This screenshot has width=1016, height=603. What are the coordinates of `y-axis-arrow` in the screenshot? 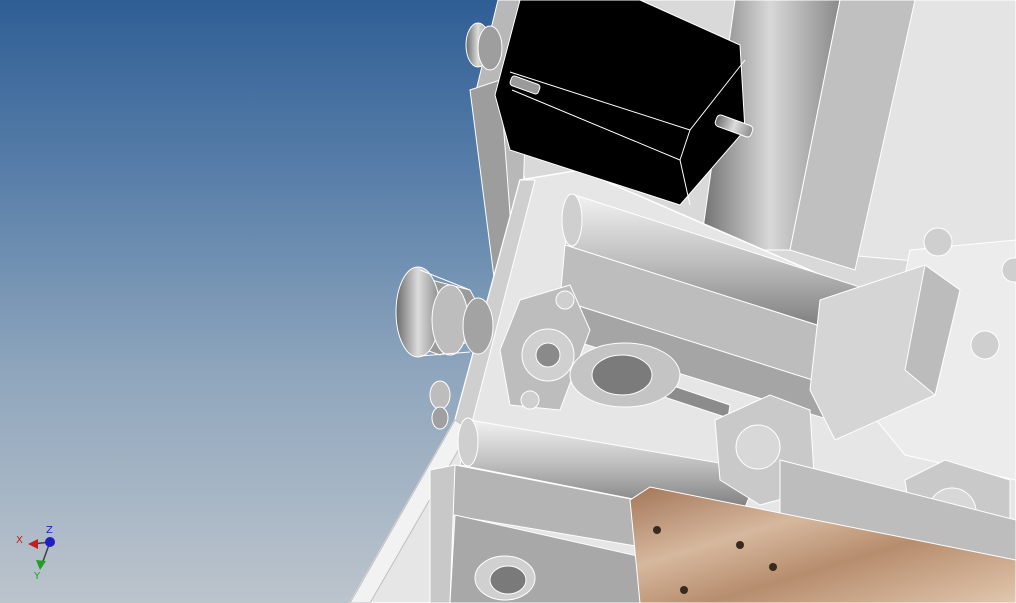 It's located at (41, 565).